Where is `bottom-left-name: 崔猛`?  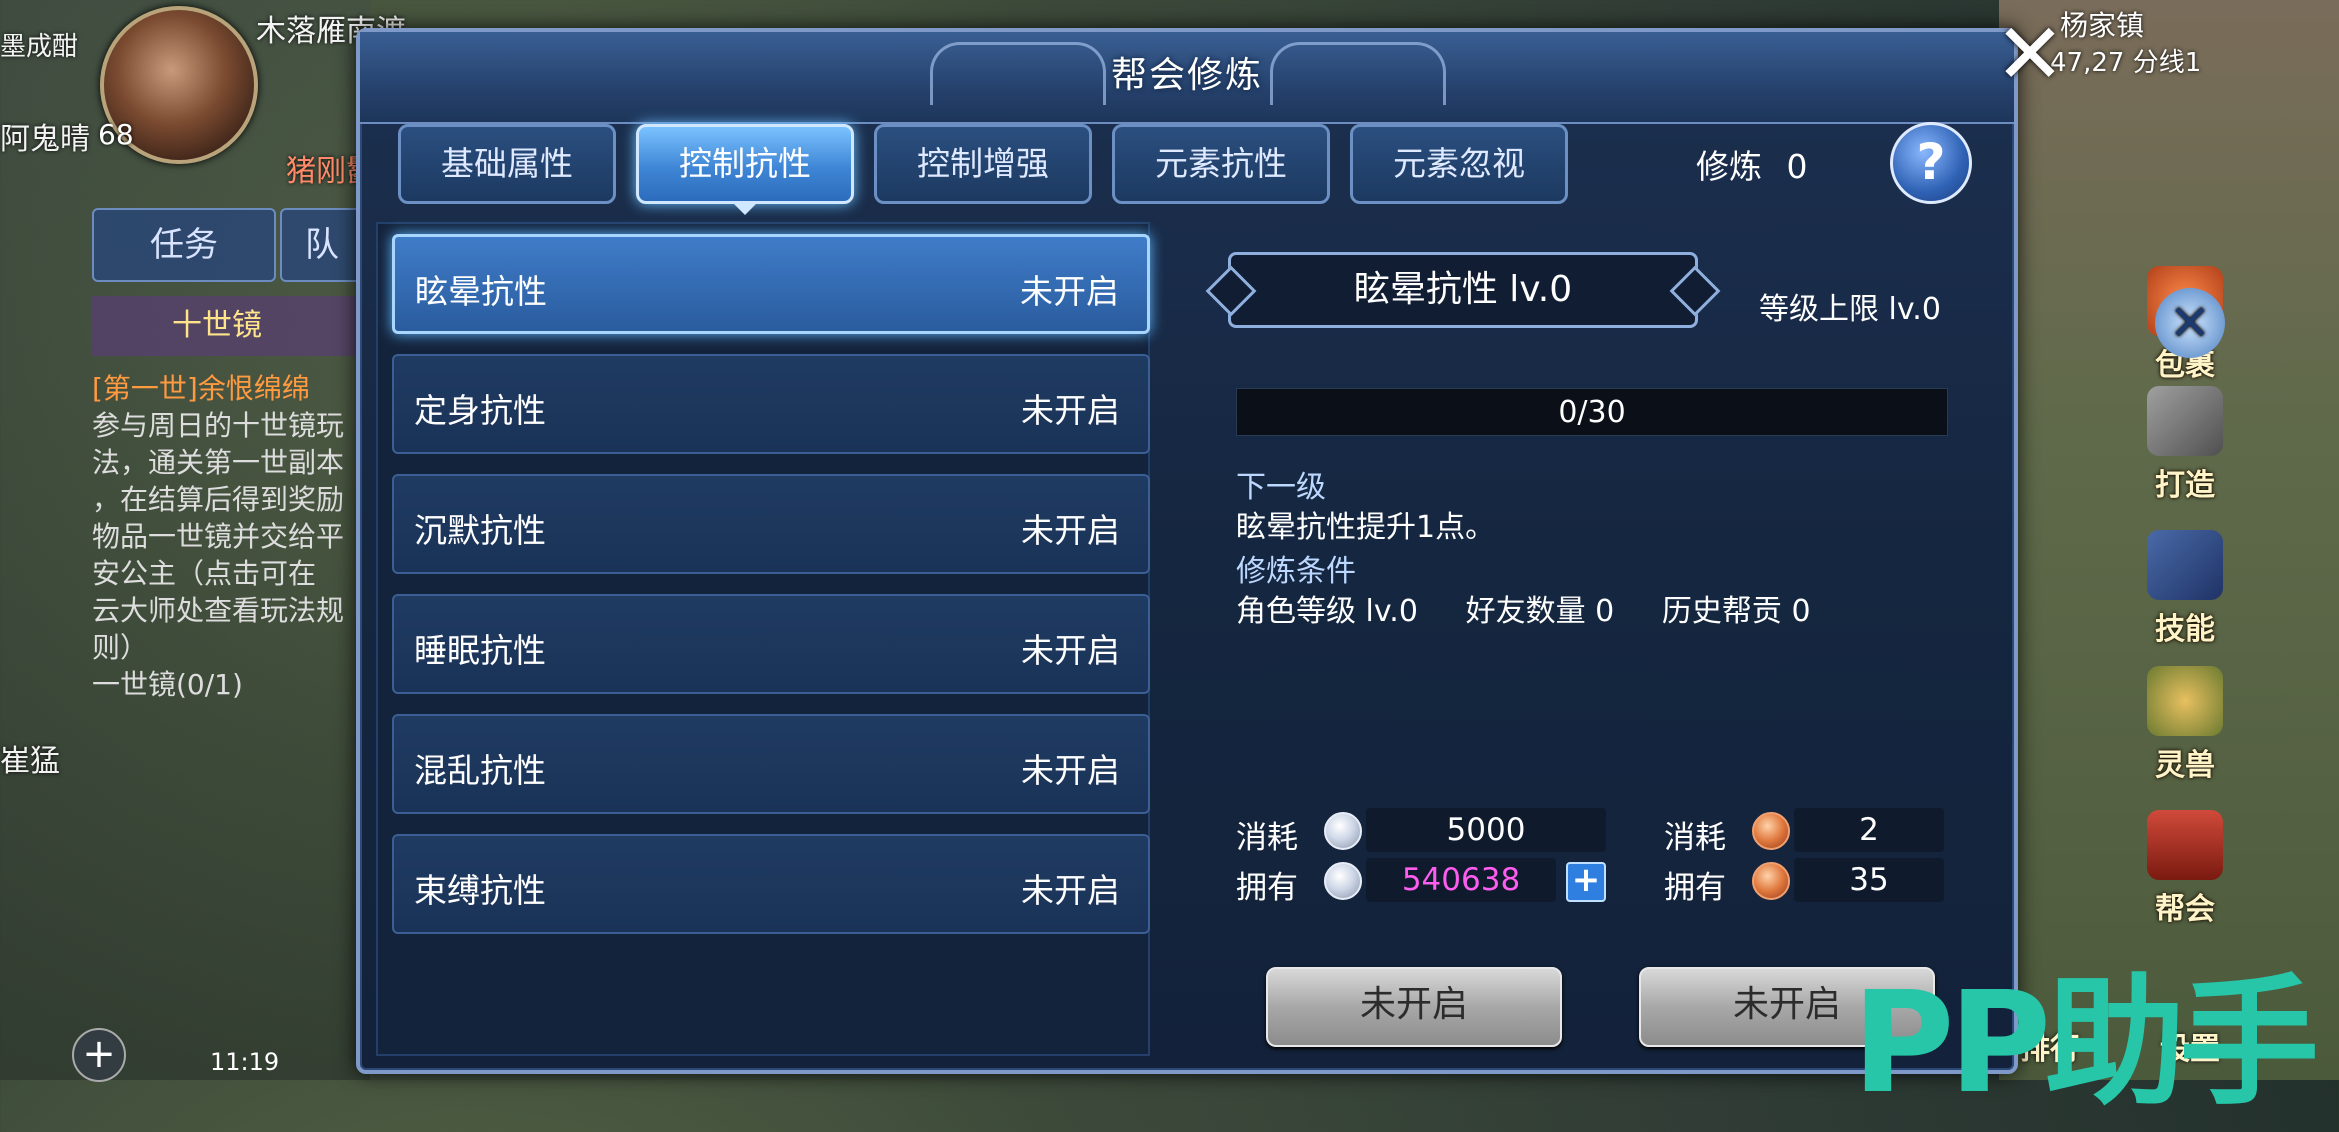
bottom-left-name: 崔猛 is located at coordinates (30, 761).